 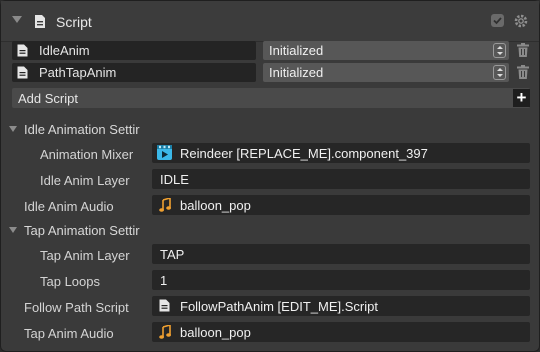 I want to click on property-label: Tap Loops, so click(x=70, y=281).